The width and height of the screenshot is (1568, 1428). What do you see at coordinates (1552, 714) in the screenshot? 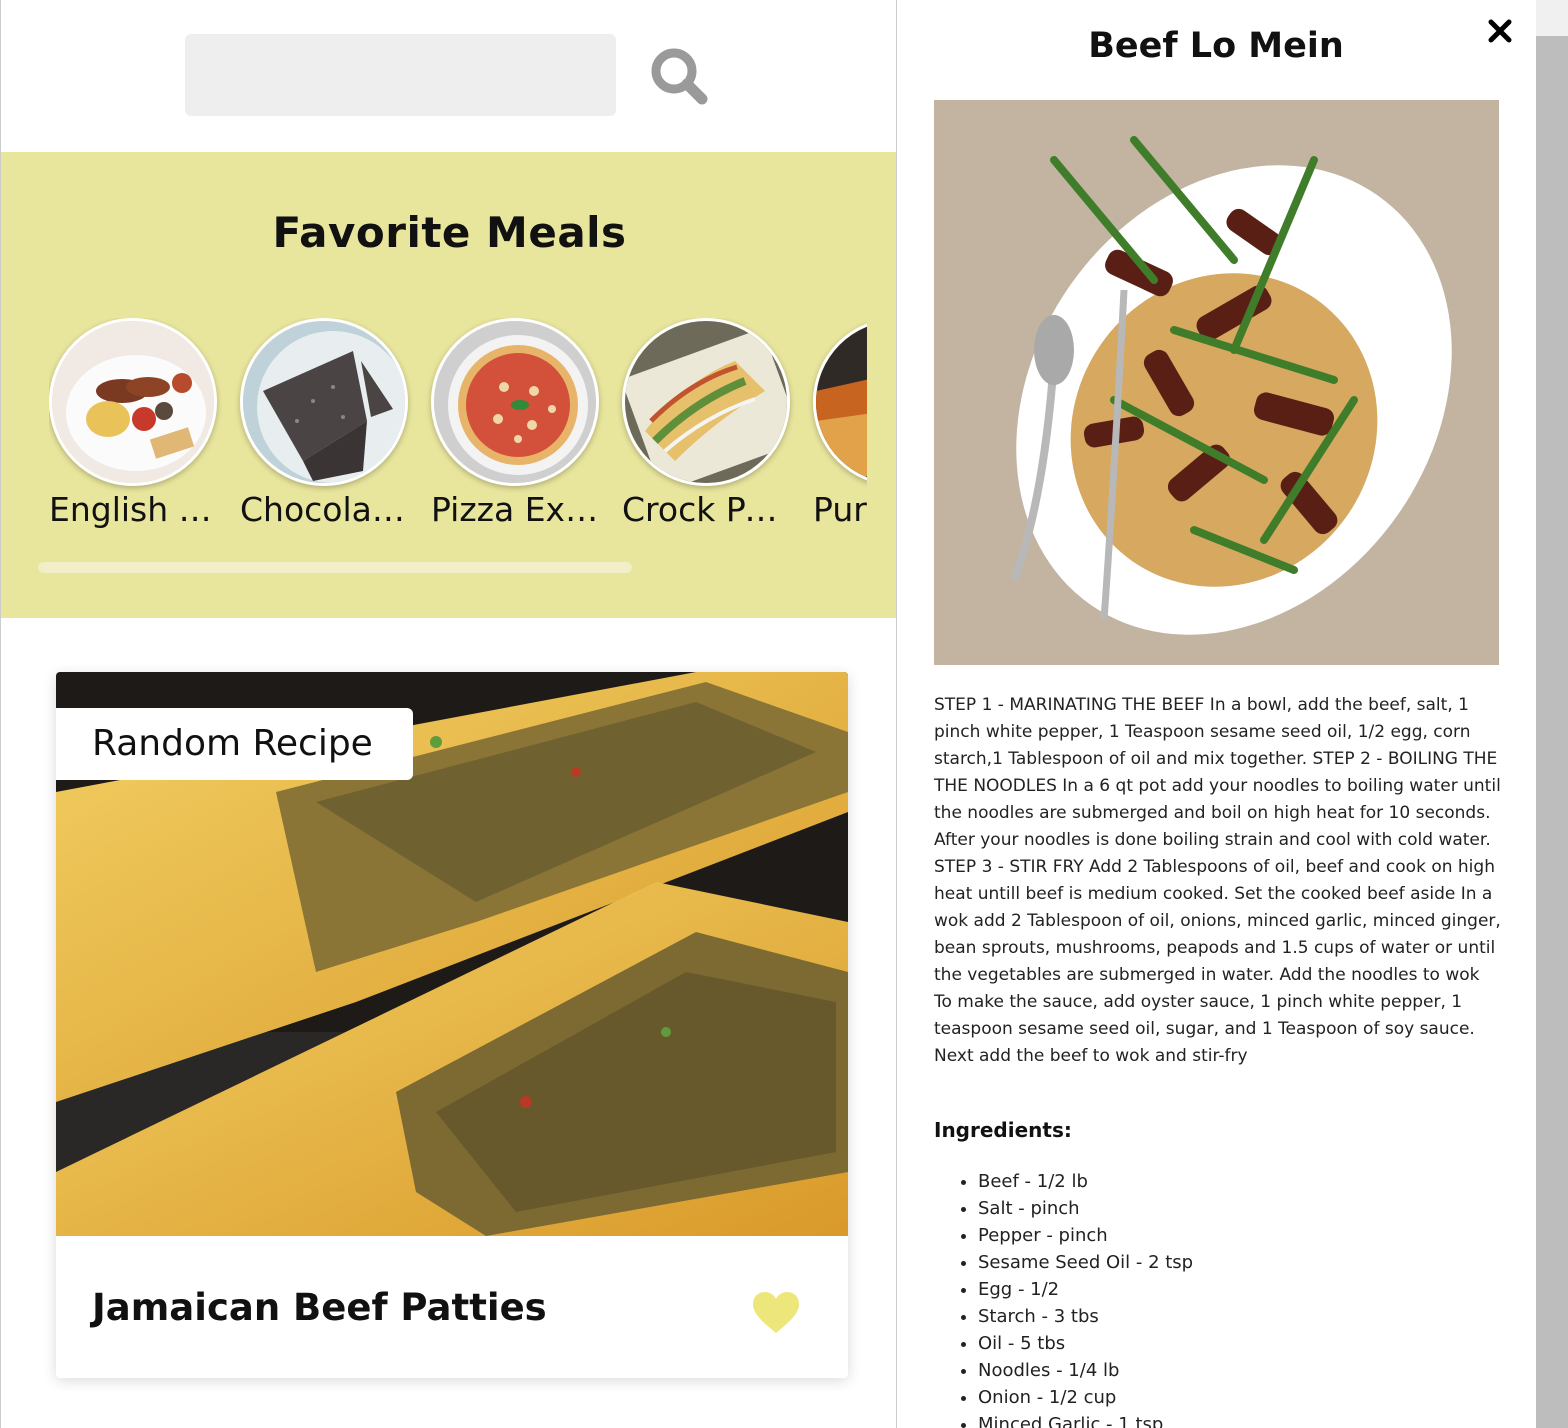
I see `page-scrollbar` at bounding box center [1552, 714].